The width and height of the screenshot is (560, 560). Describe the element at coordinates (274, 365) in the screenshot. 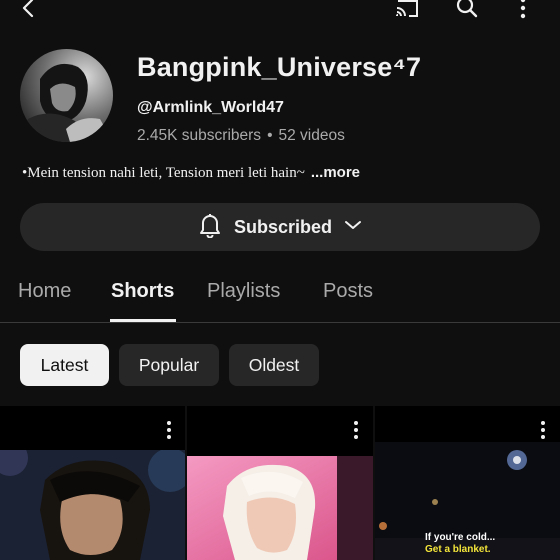

I see `chip-oldest: Oldest` at that location.